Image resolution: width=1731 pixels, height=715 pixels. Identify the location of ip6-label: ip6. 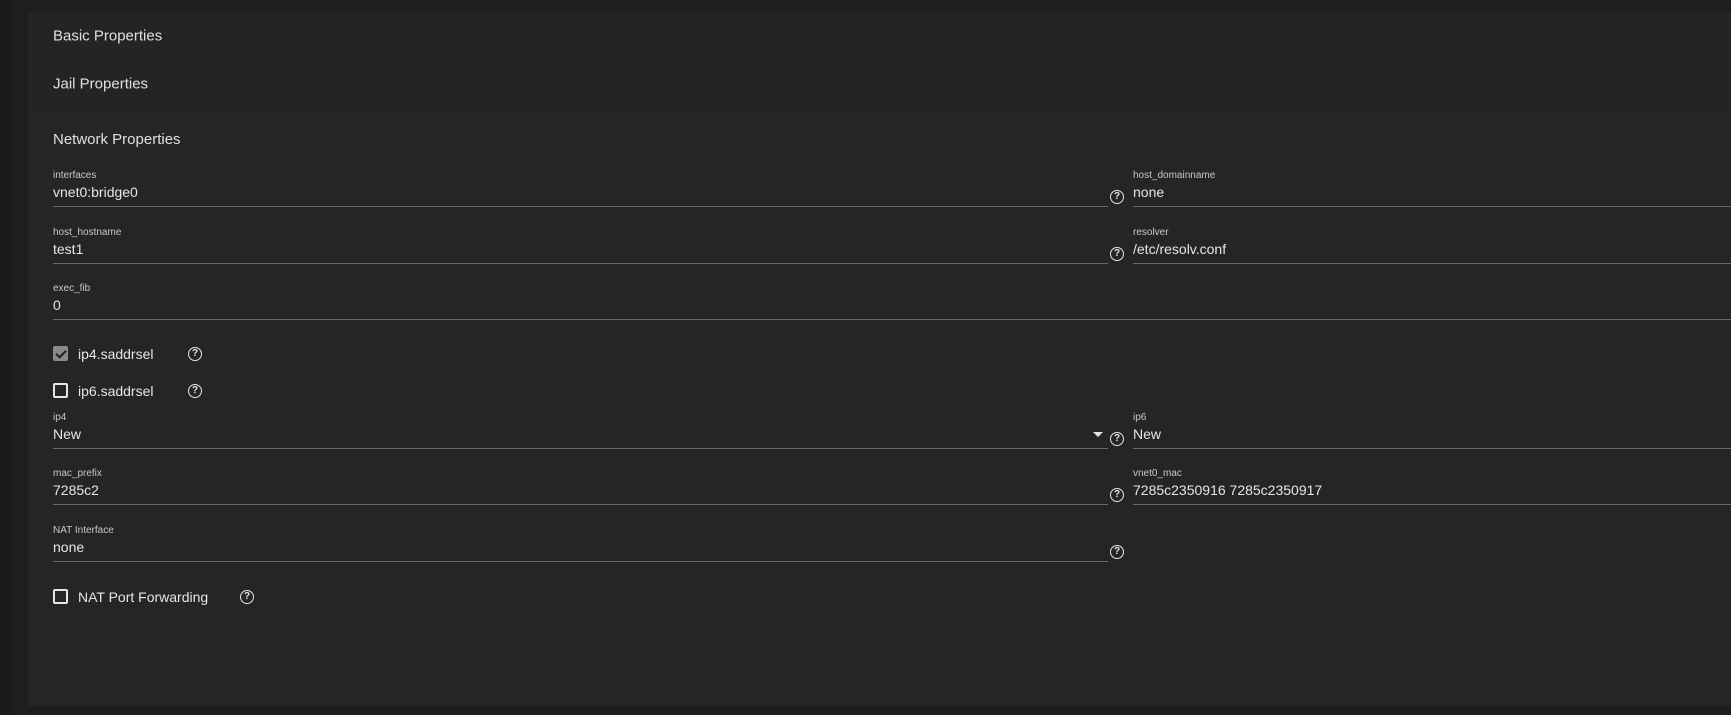
(1140, 417).